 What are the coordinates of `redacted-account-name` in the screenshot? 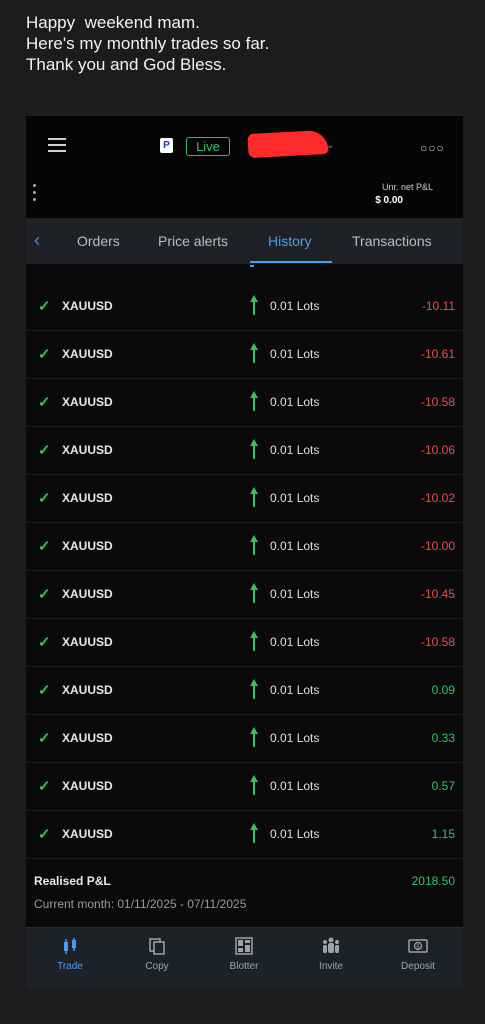 It's located at (288, 144).